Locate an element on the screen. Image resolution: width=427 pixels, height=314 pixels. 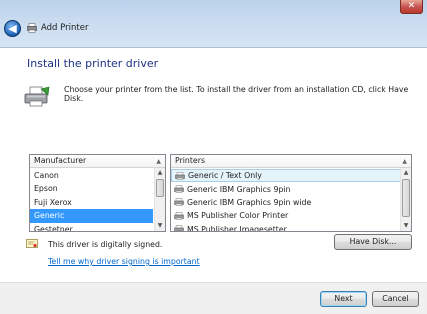
cancel-button: Cancel is located at coordinates (395, 299).